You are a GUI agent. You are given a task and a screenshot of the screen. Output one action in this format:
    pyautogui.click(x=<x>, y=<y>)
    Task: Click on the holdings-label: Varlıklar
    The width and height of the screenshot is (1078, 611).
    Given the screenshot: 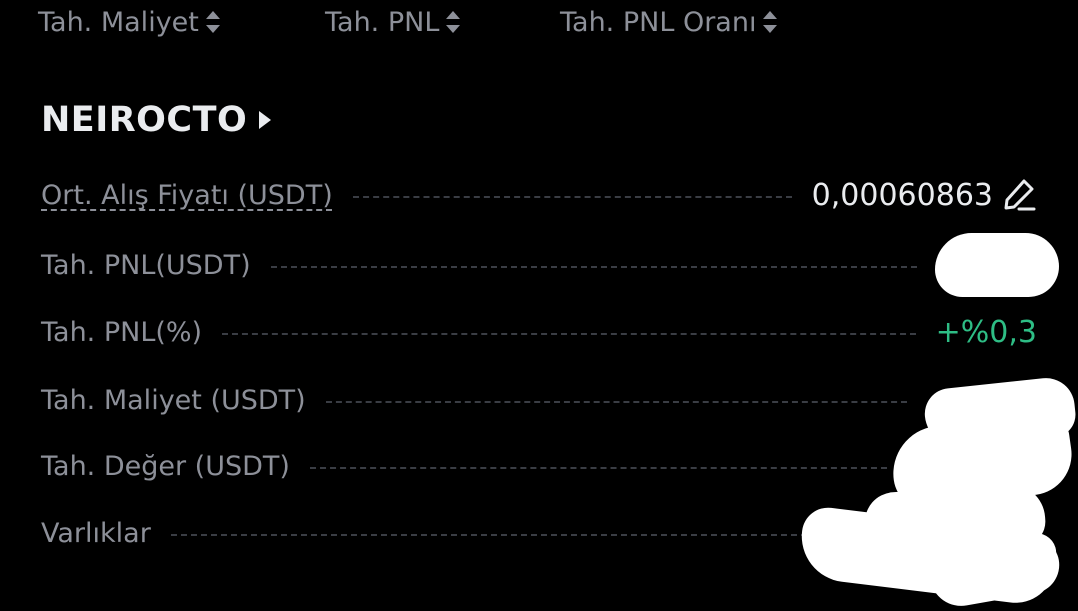 What is the action you would take?
    pyautogui.click(x=96, y=533)
    